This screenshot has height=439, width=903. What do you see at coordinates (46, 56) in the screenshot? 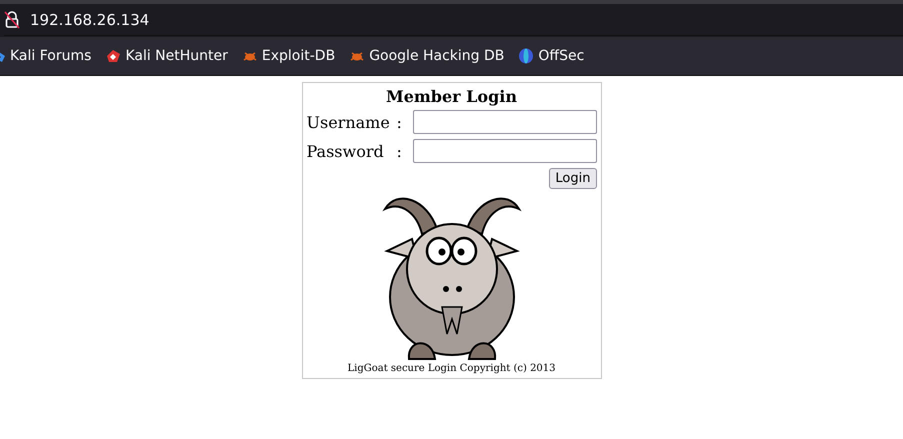
I see `bookmark-link: Kali Forums` at bounding box center [46, 56].